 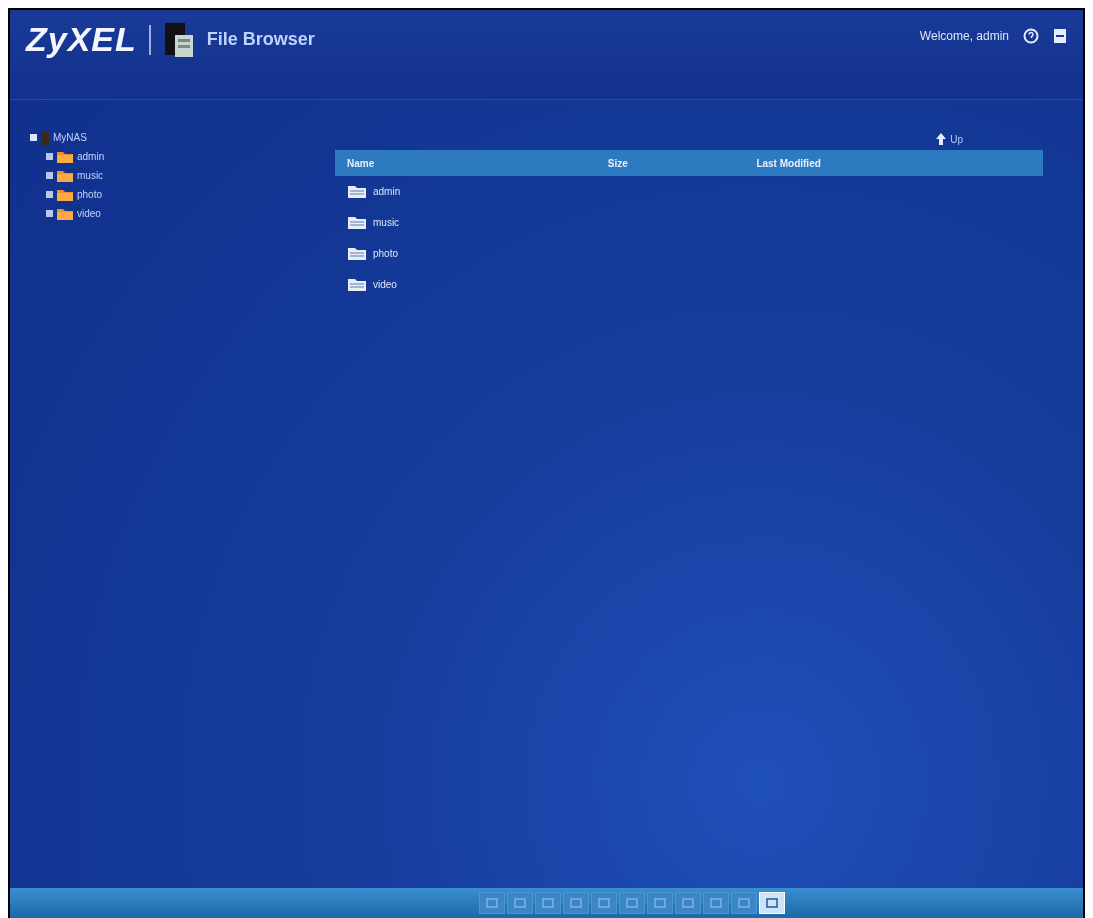 I want to click on file-cabinet-icon, so click(x=178, y=39).